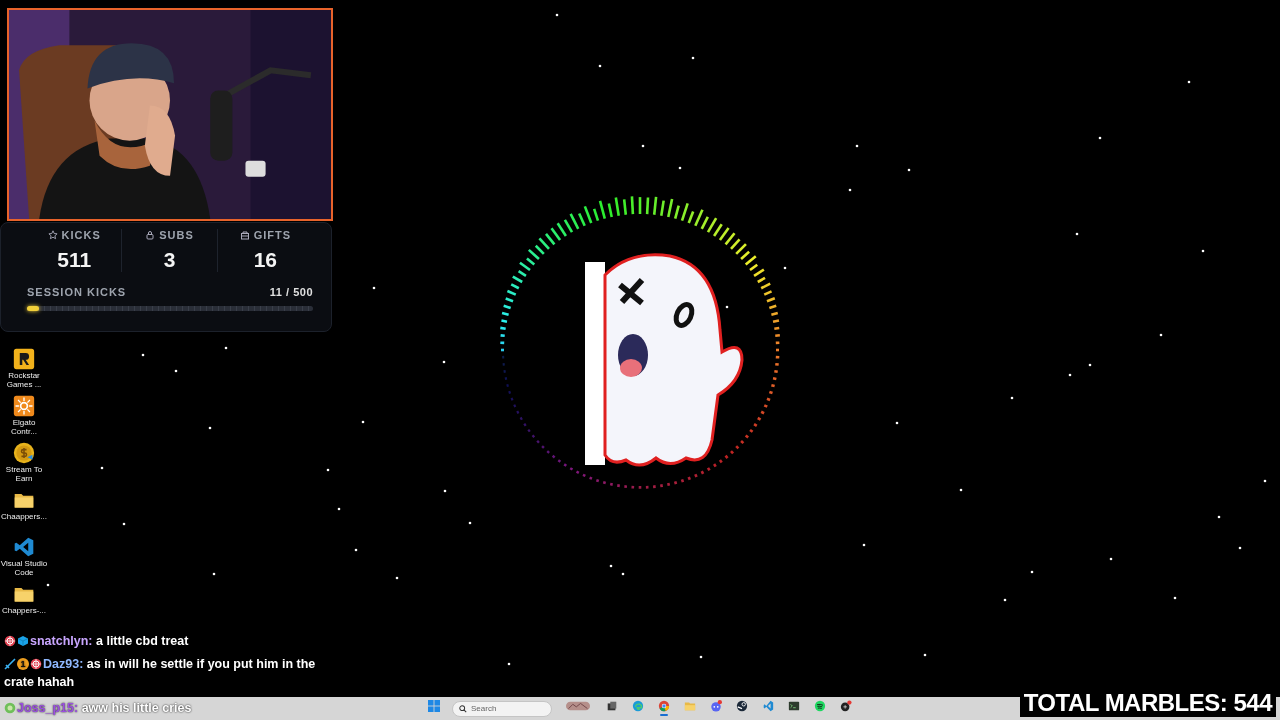  Describe the element at coordinates (23, 641) in the screenshot. I see `cube-icon` at that location.